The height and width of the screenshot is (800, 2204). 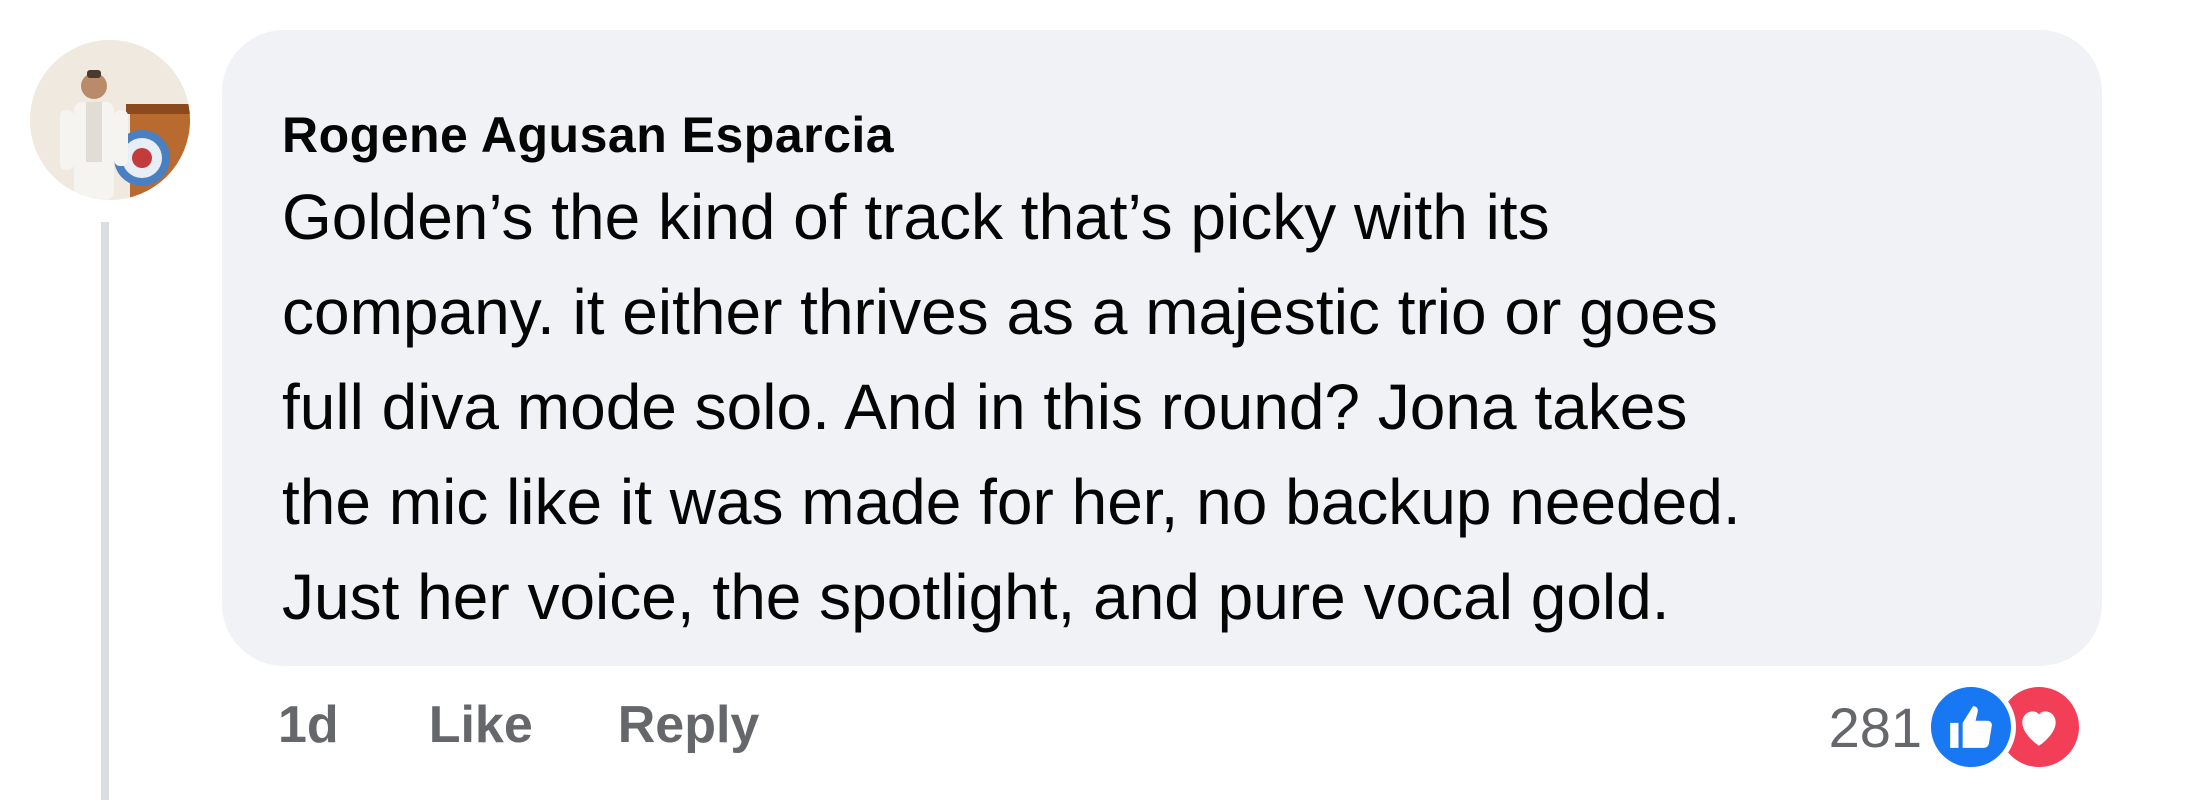 What do you see at coordinates (1162, 135) in the screenshot?
I see `comment-author: Rogene Agusan Esparcia` at bounding box center [1162, 135].